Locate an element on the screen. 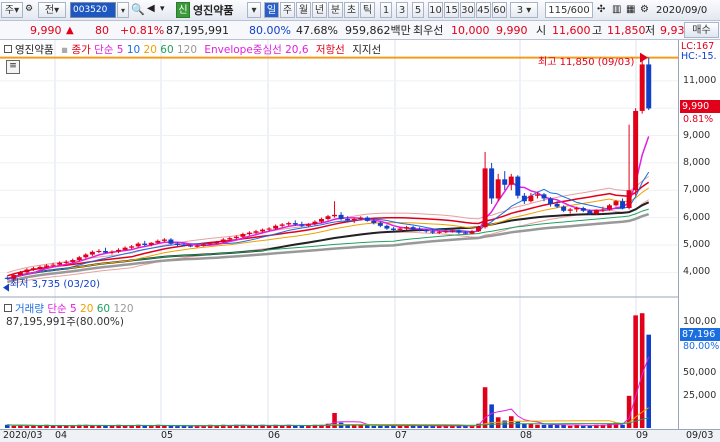 The image size is (720, 442). high-marker-arrow is located at coordinates (644, 57).